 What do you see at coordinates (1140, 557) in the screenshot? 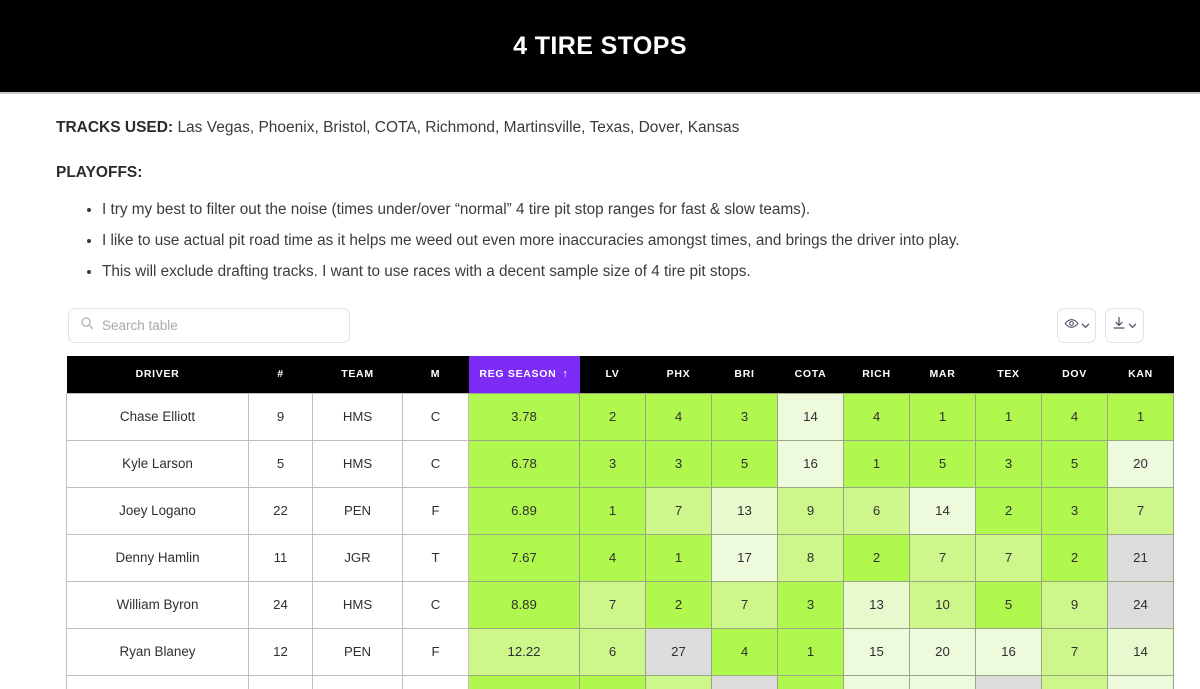
I see `cell-kan: 21` at bounding box center [1140, 557].